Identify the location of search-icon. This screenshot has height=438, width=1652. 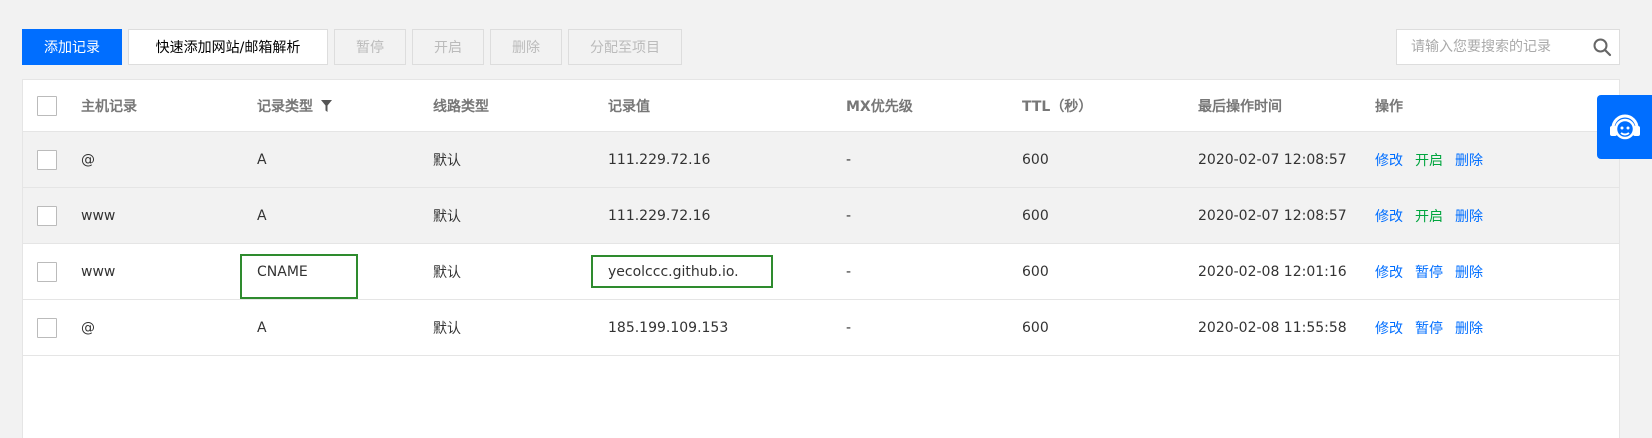
(1602, 47).